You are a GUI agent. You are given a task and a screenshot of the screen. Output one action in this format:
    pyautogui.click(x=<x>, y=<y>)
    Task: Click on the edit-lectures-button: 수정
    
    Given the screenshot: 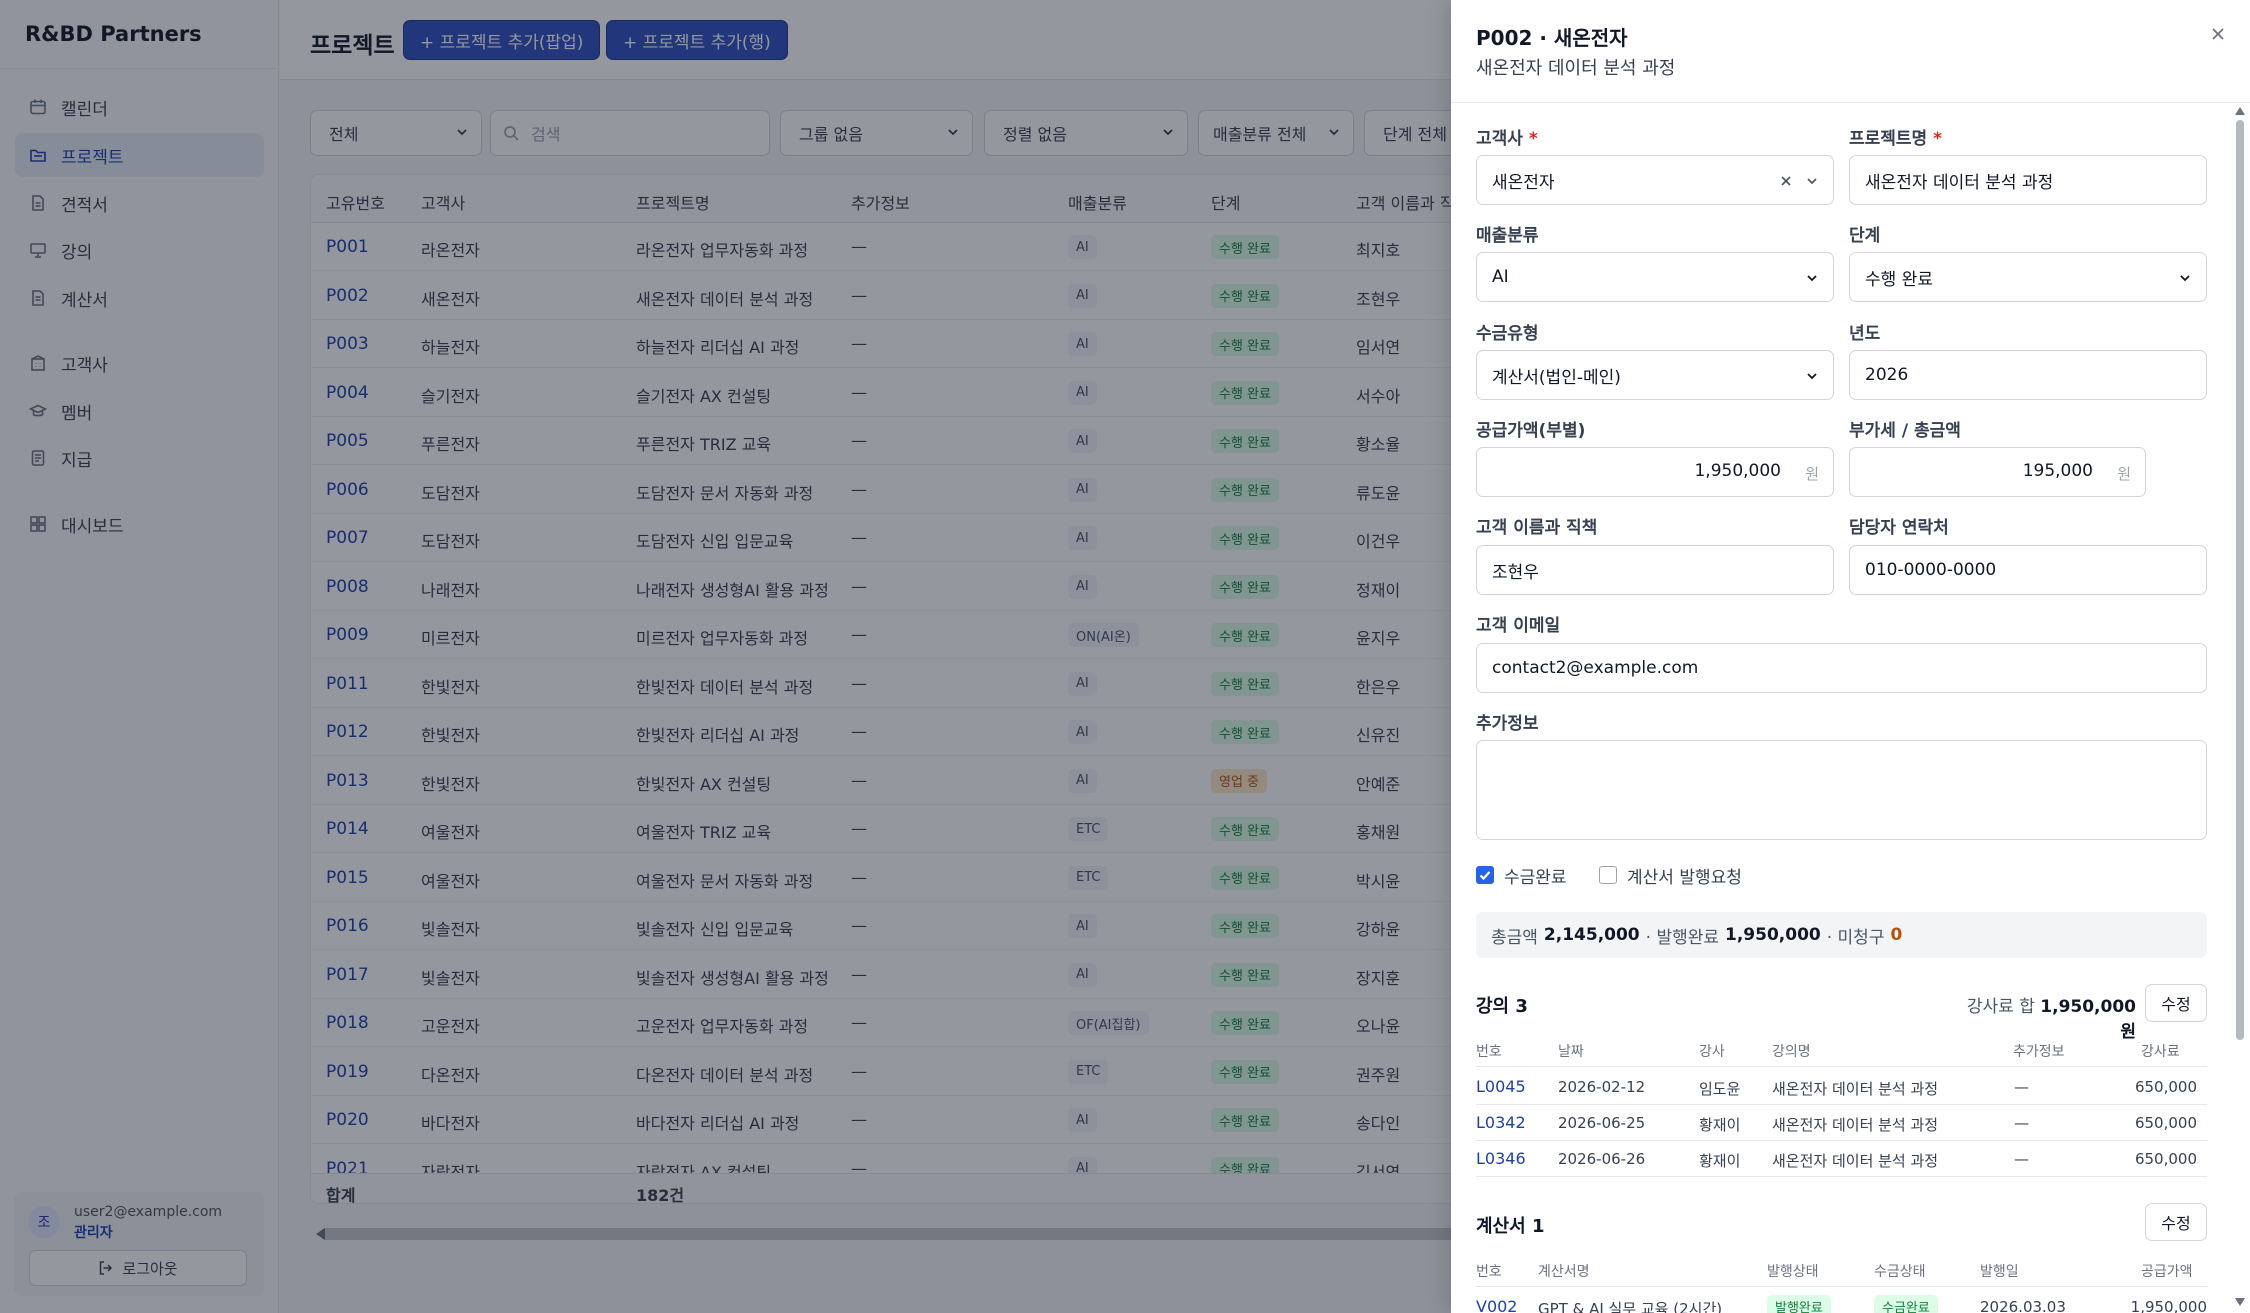 What is the action you would take?
    pyautogui.click(x=2176, y=1003)
    